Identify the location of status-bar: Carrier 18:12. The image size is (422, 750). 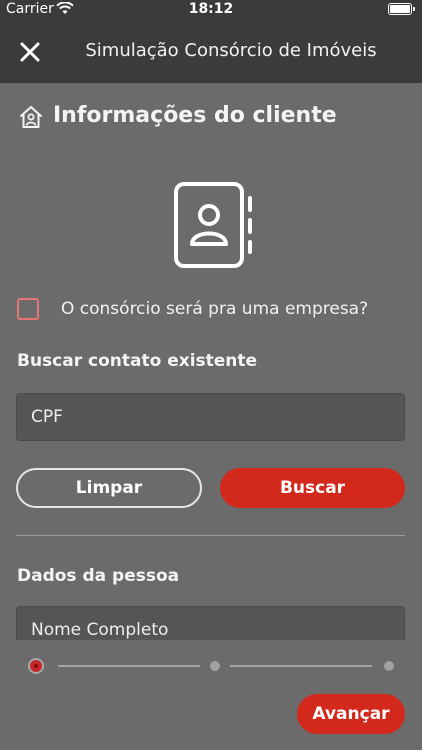
(211, 10).